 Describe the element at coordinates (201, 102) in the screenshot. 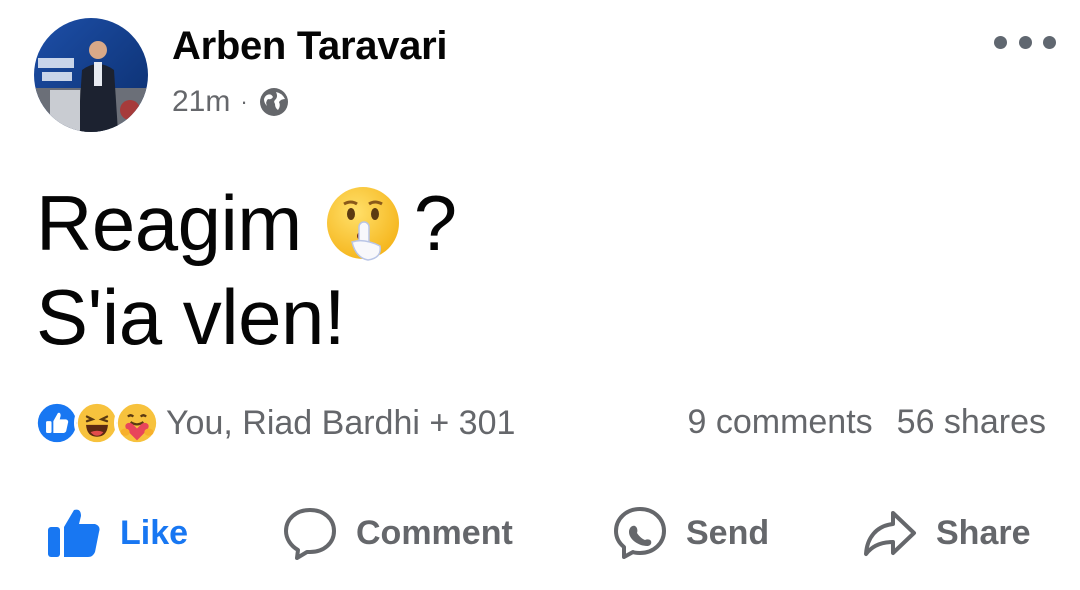

I see `post-time: 21m` at that location.